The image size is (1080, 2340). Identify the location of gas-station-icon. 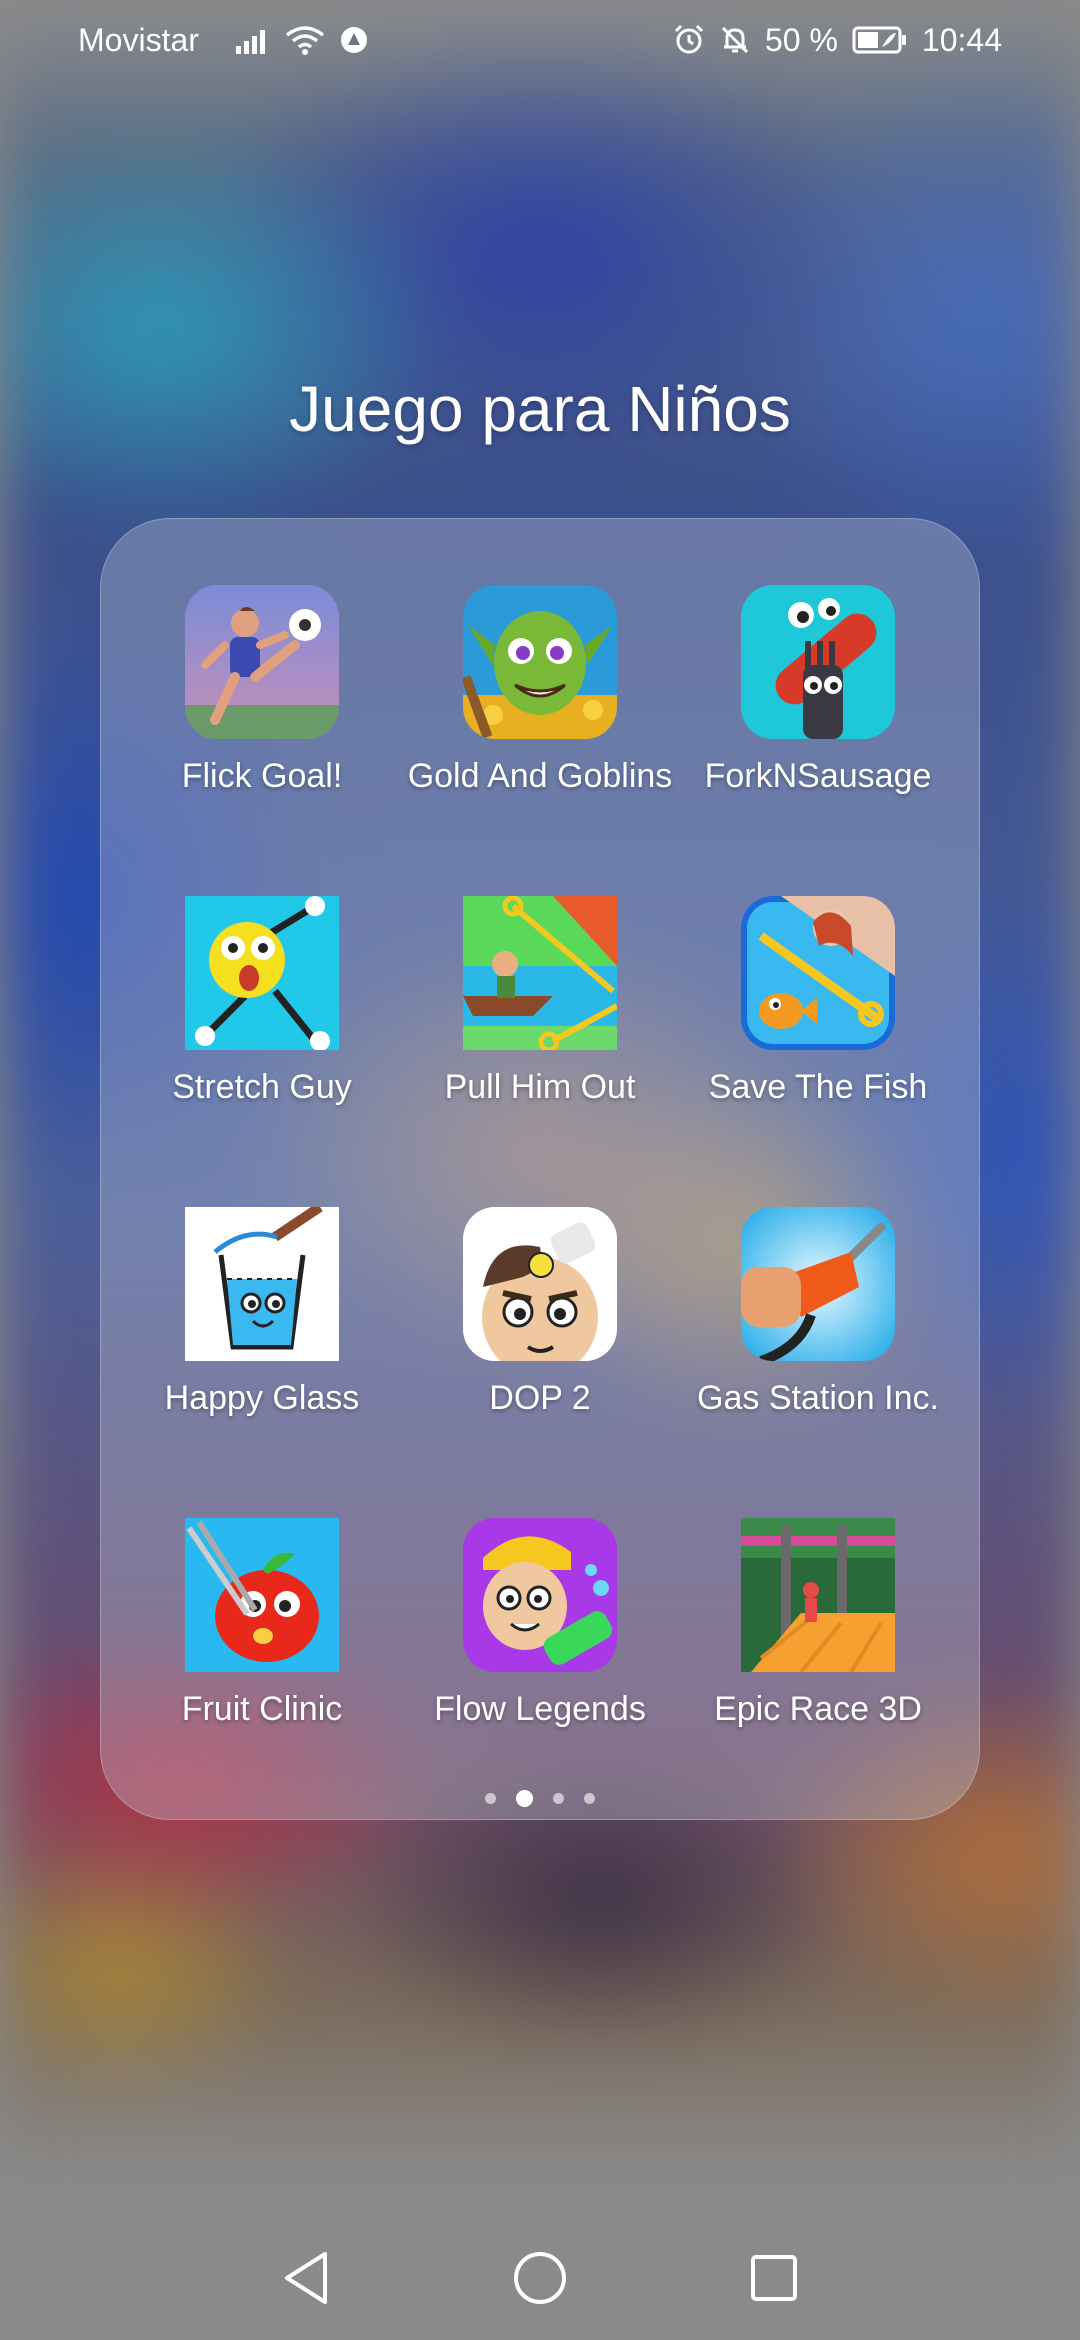
(818, 1284).